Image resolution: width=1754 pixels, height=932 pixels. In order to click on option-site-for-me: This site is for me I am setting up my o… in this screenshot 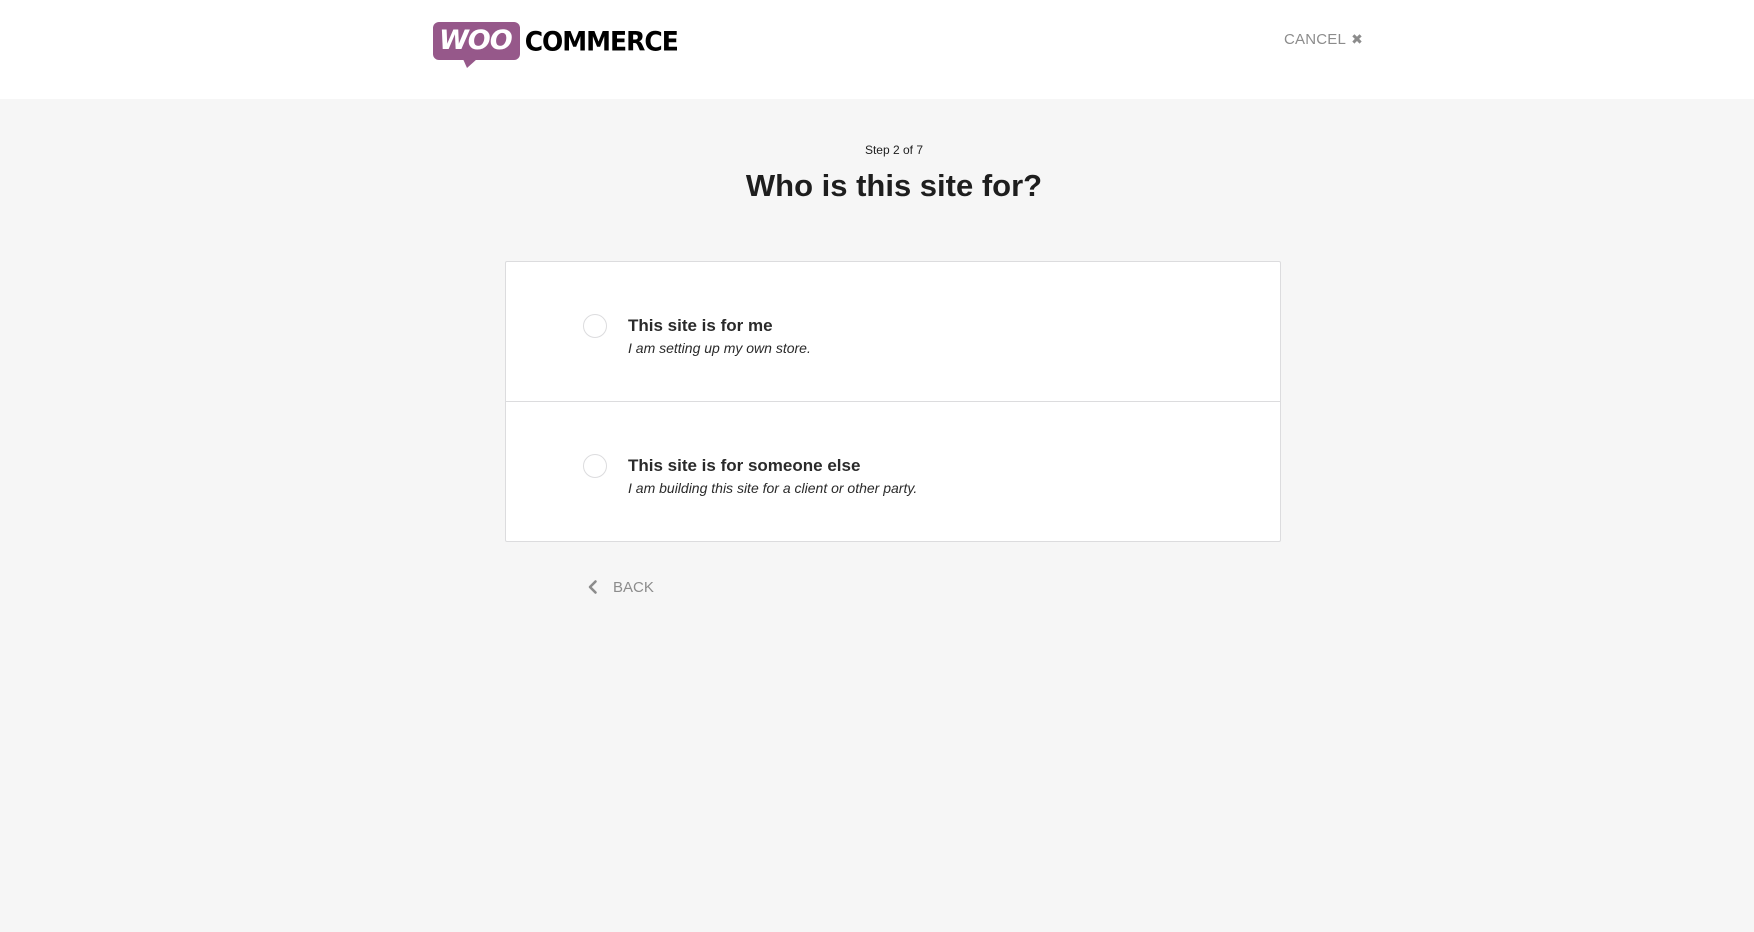, I will do `click(893, 332)`.